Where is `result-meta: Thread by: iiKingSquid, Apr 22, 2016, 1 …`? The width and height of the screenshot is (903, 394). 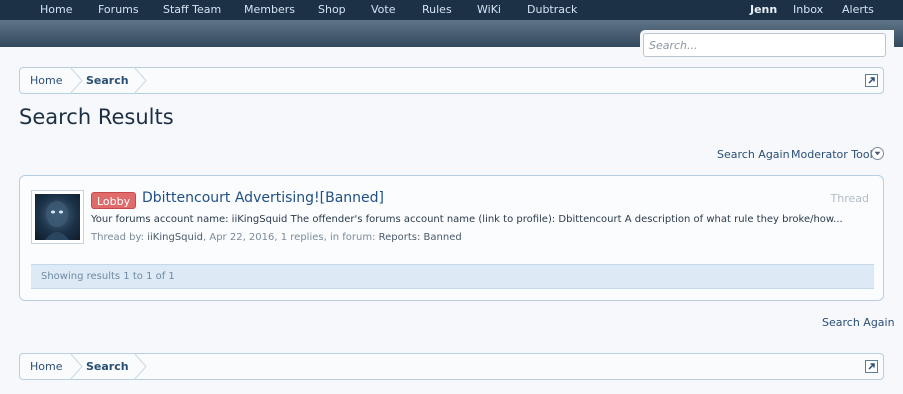
result-meta: Thread by: iiKingSquid, Apr 22, 2016, 1 … is located at coordinates (276, 237).